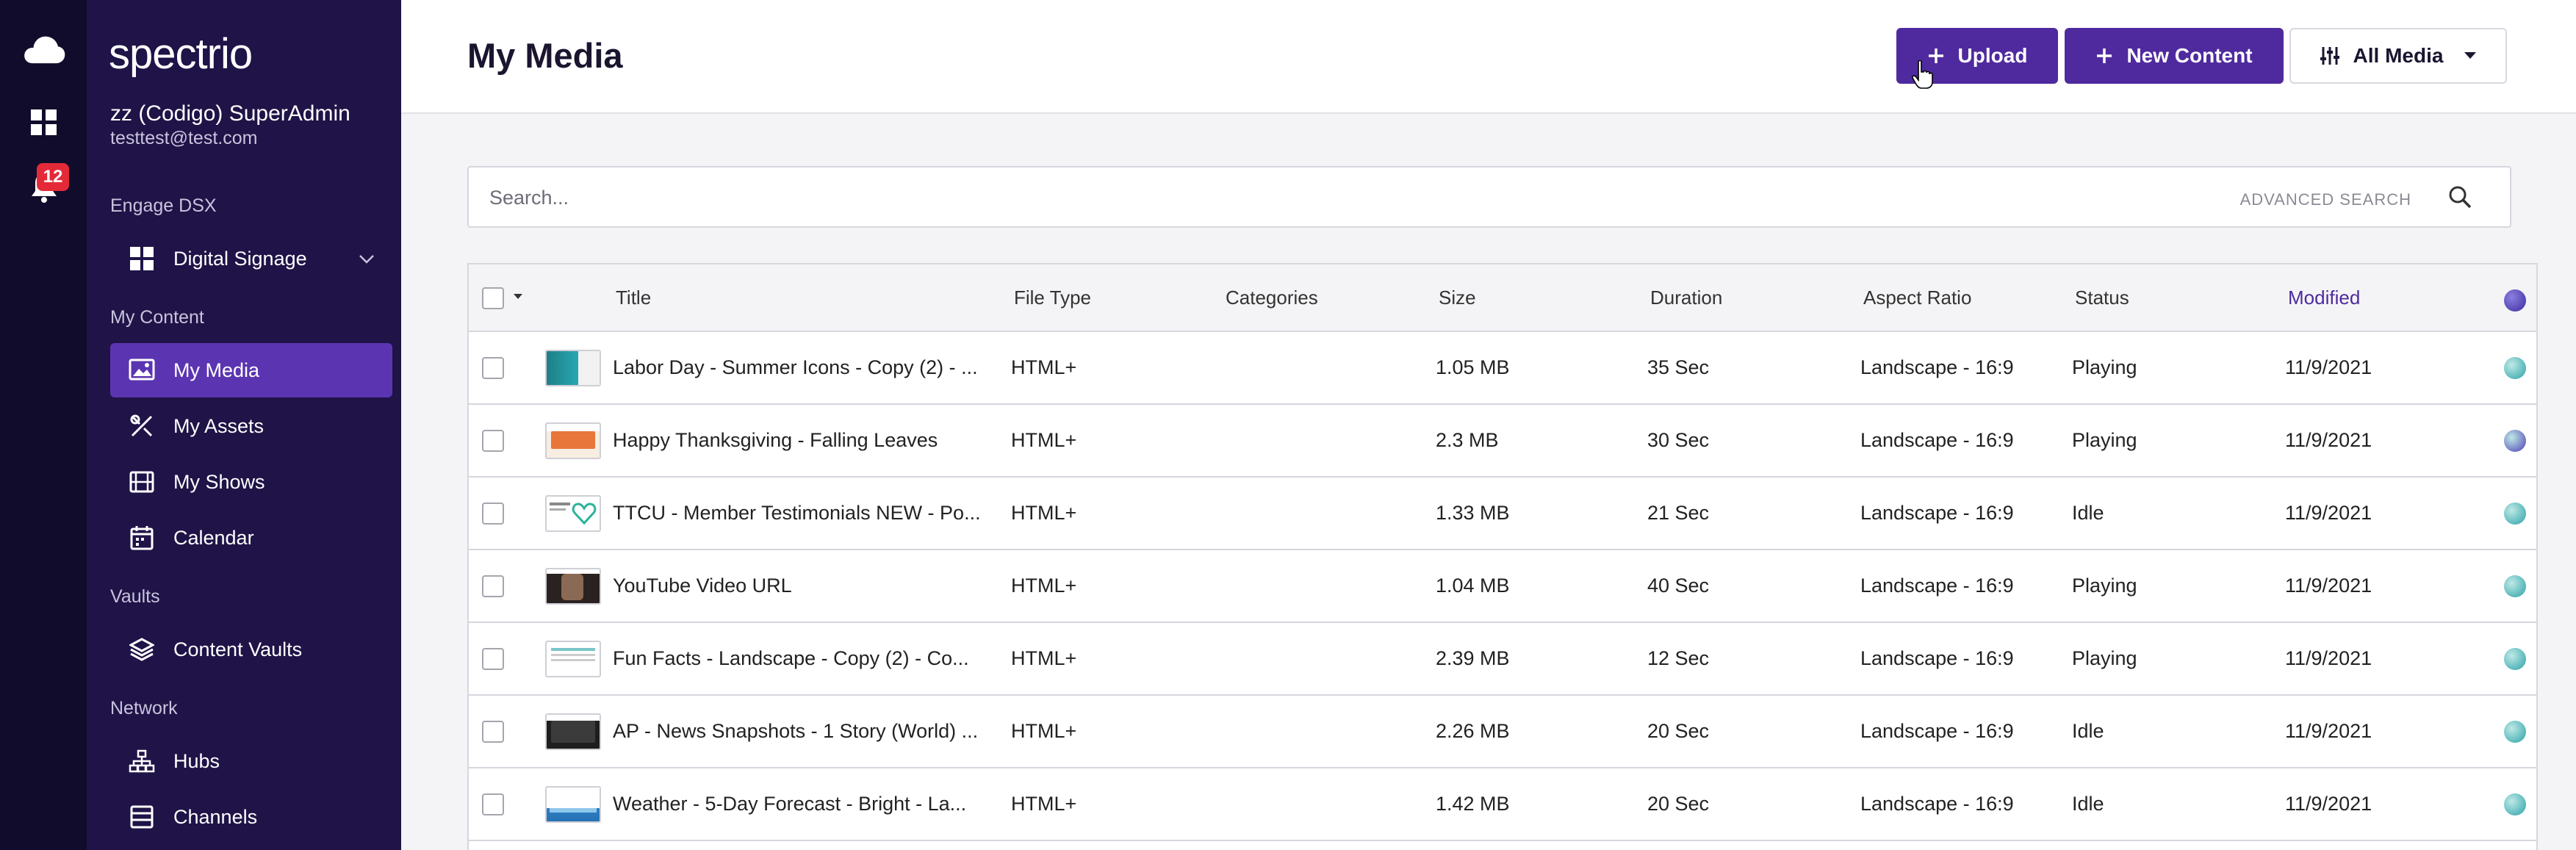 This screenshot has height=850, width=2576. I want to click on cloud-icon, so click(44, 49).